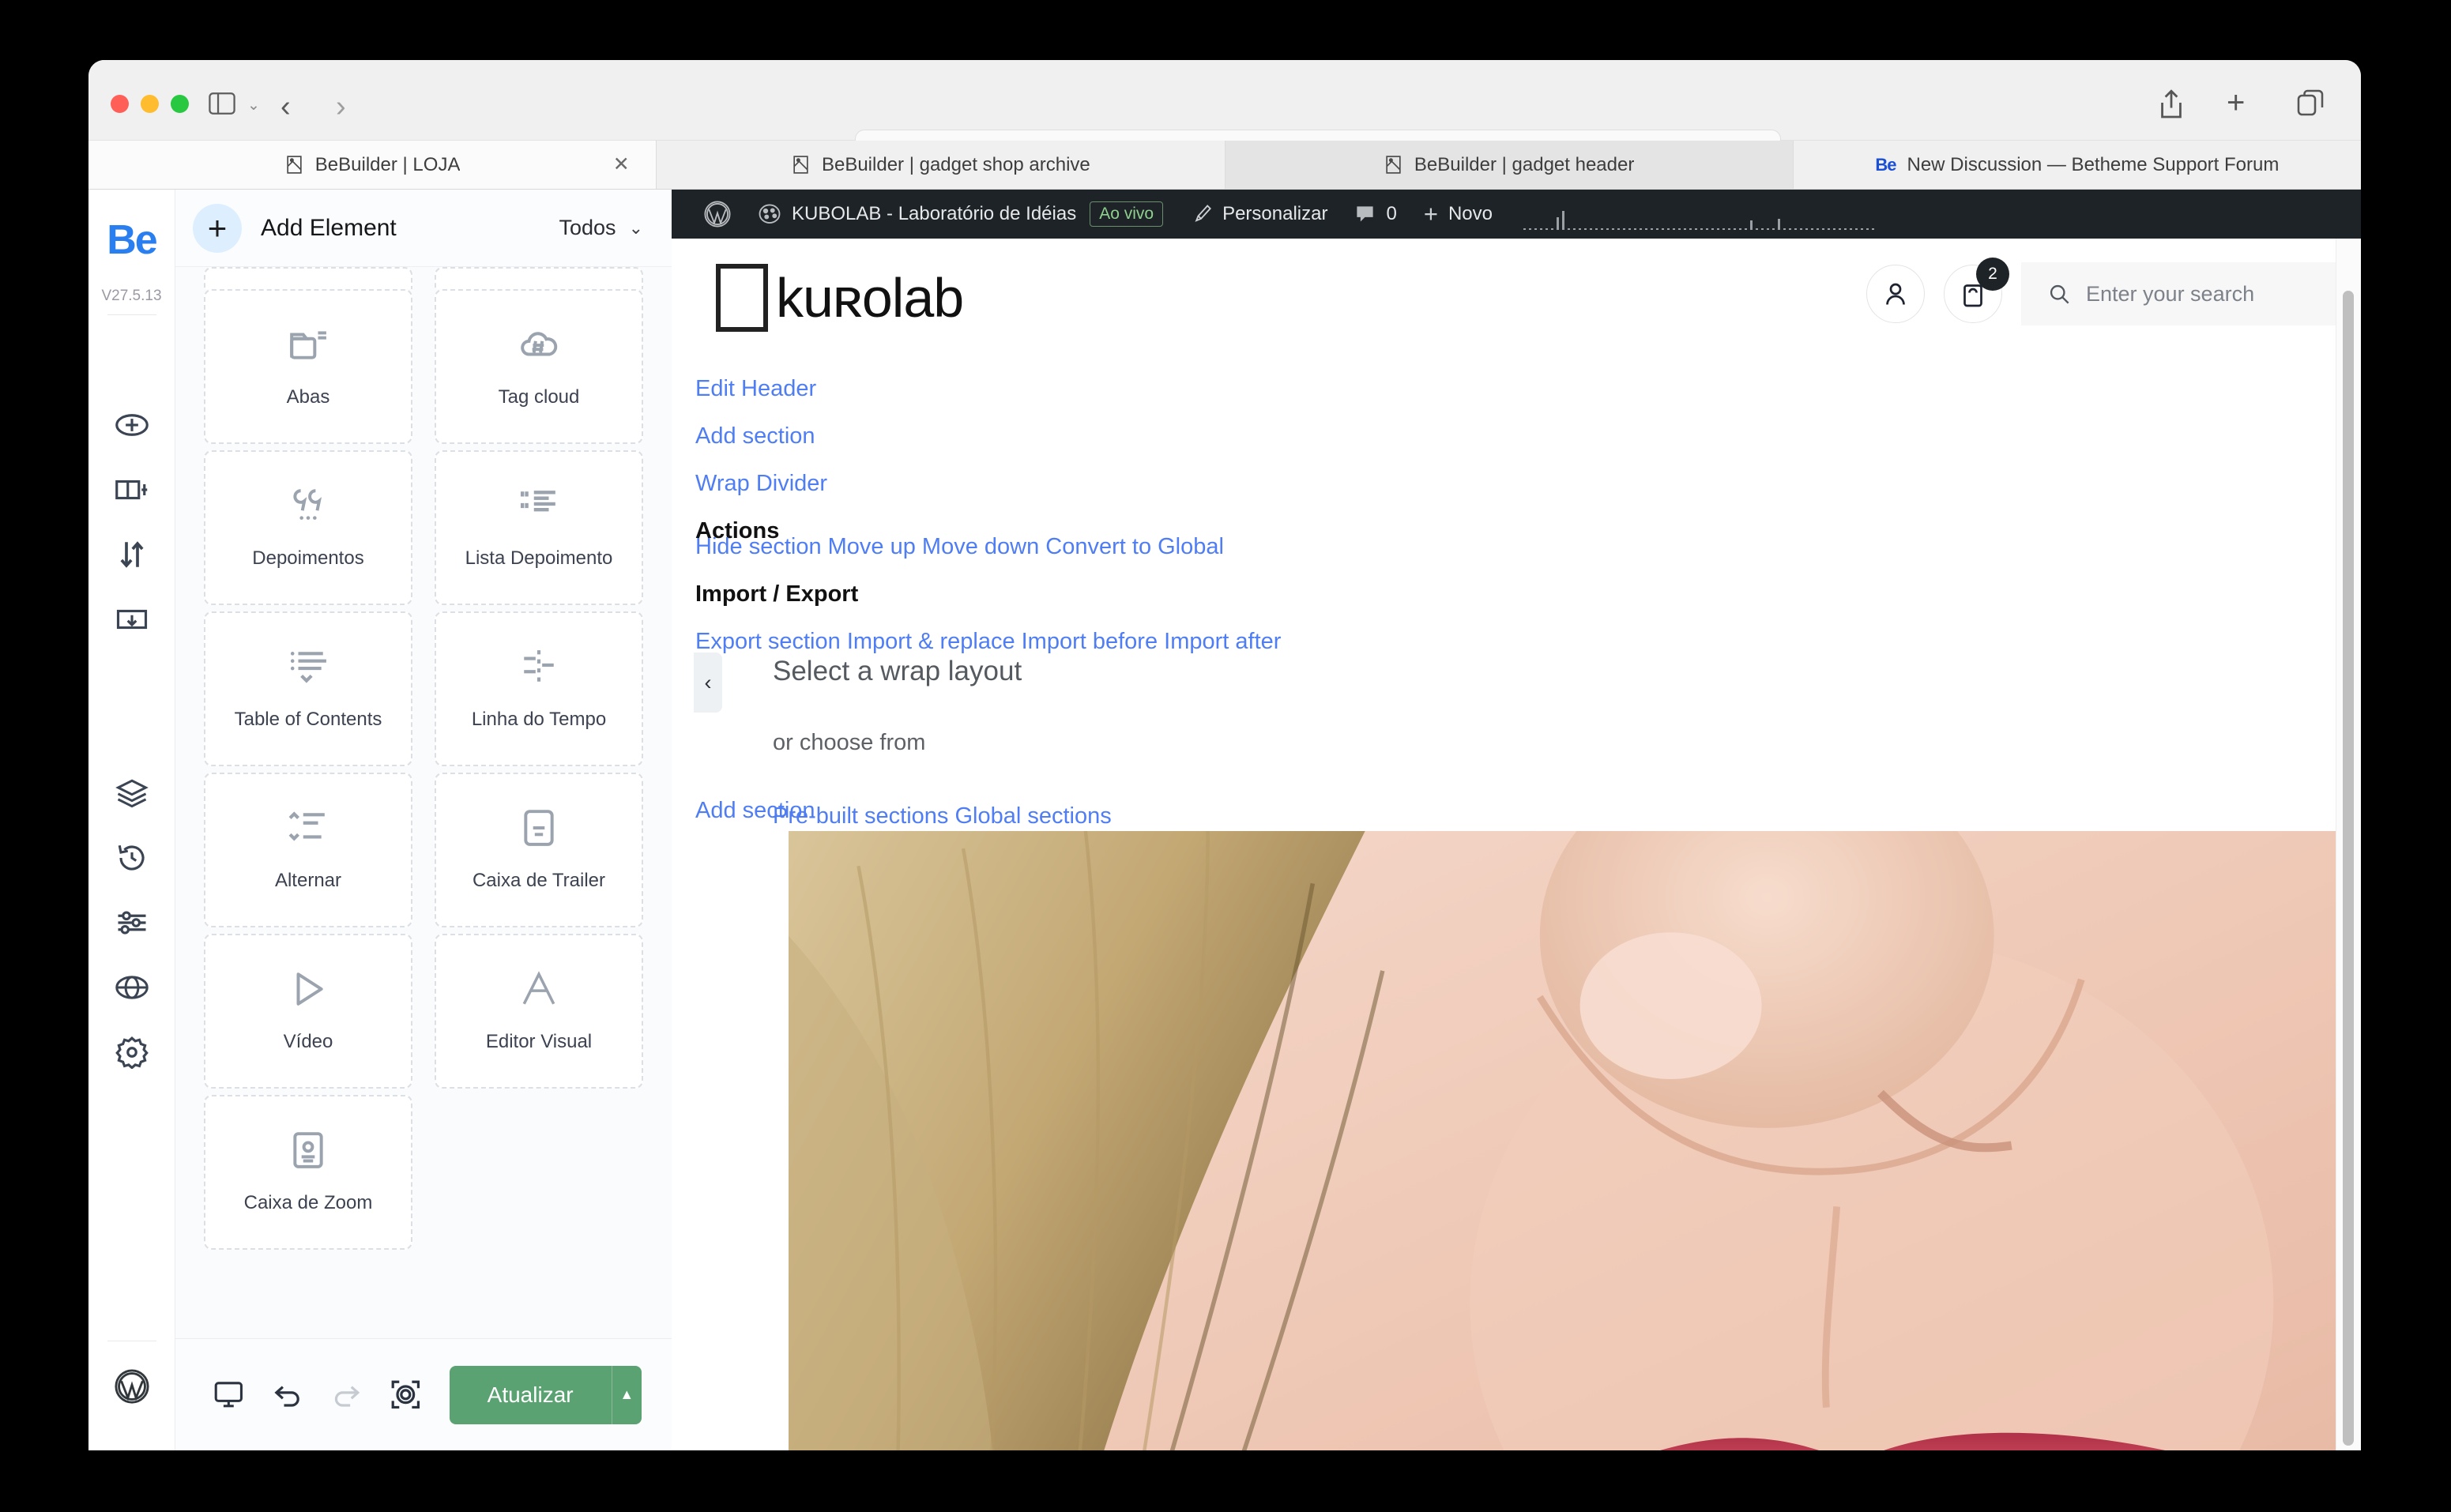  What do you see at coordinates (539, 688) in the screenshot?
I see `element-card-linha-do-tempo: Linha do Tempo` at bounding box center [539, 688].